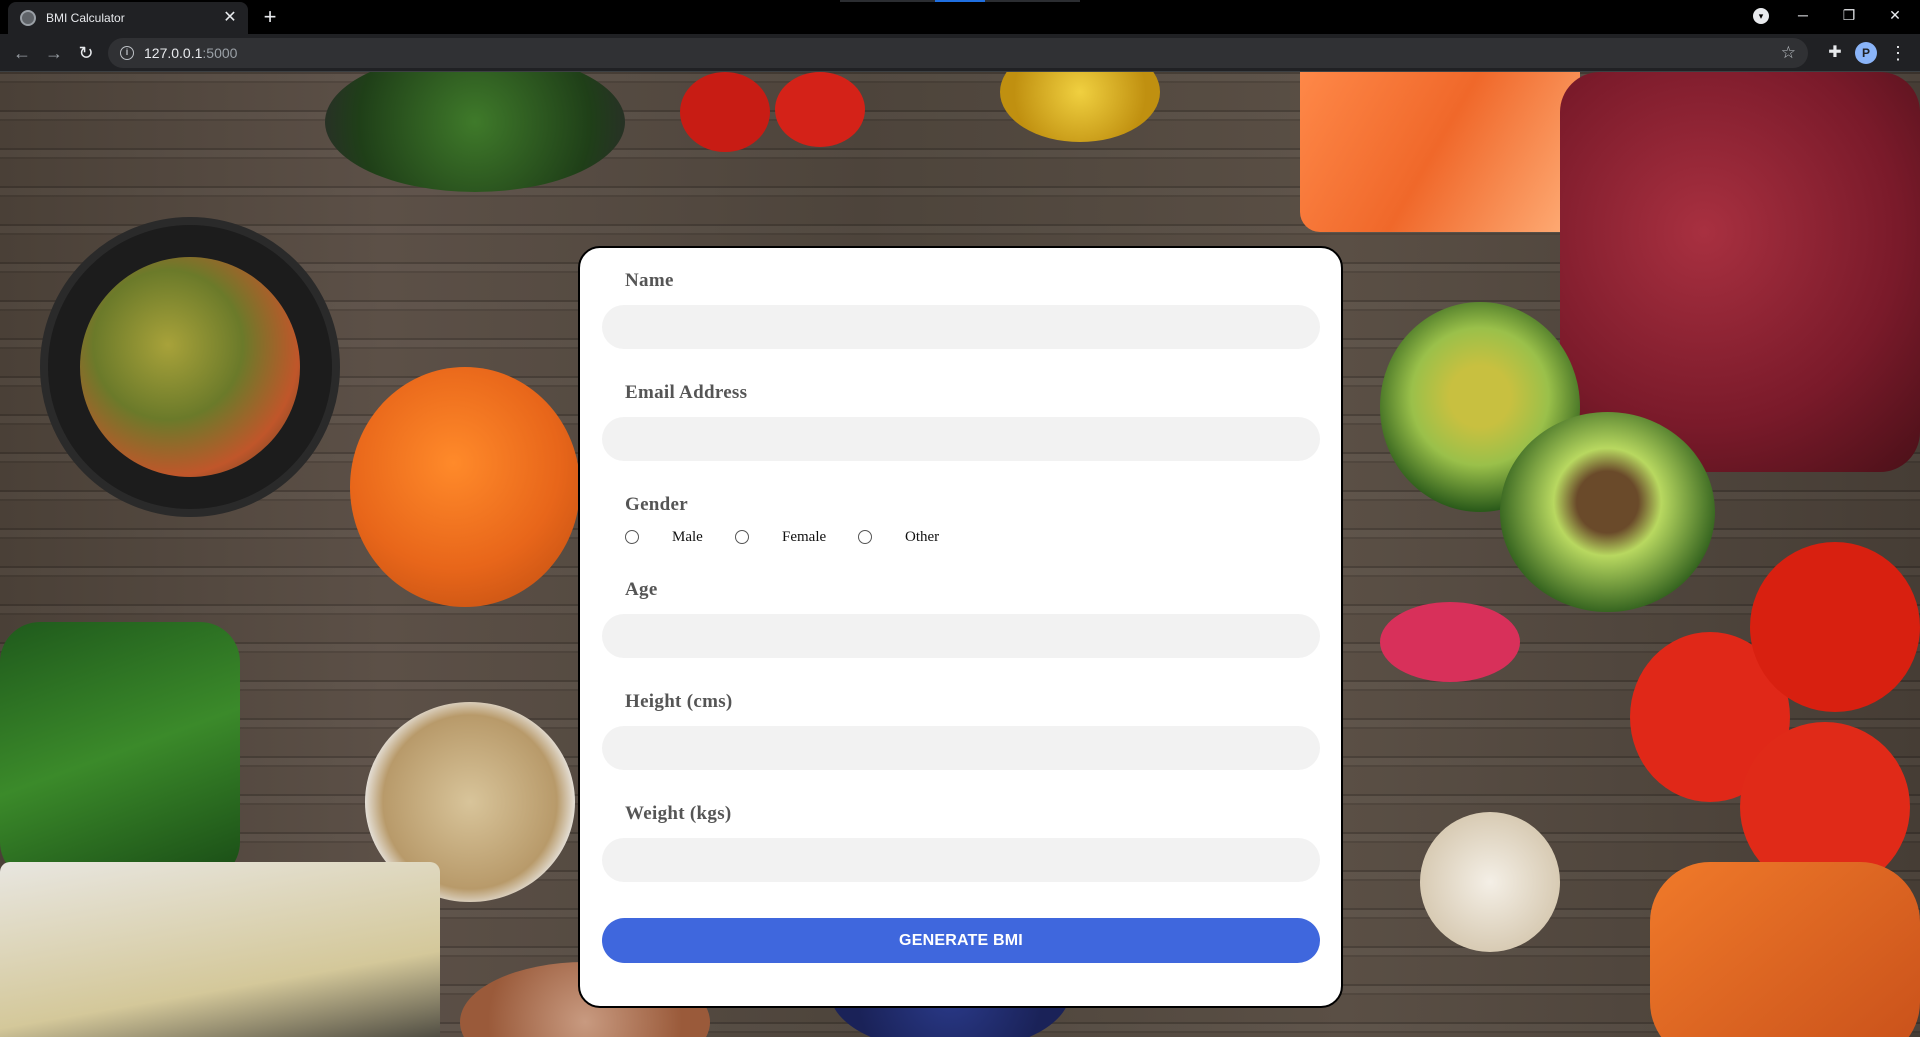  I want to click on url-text: 127.0.0.1:5000, so click(190, 53).